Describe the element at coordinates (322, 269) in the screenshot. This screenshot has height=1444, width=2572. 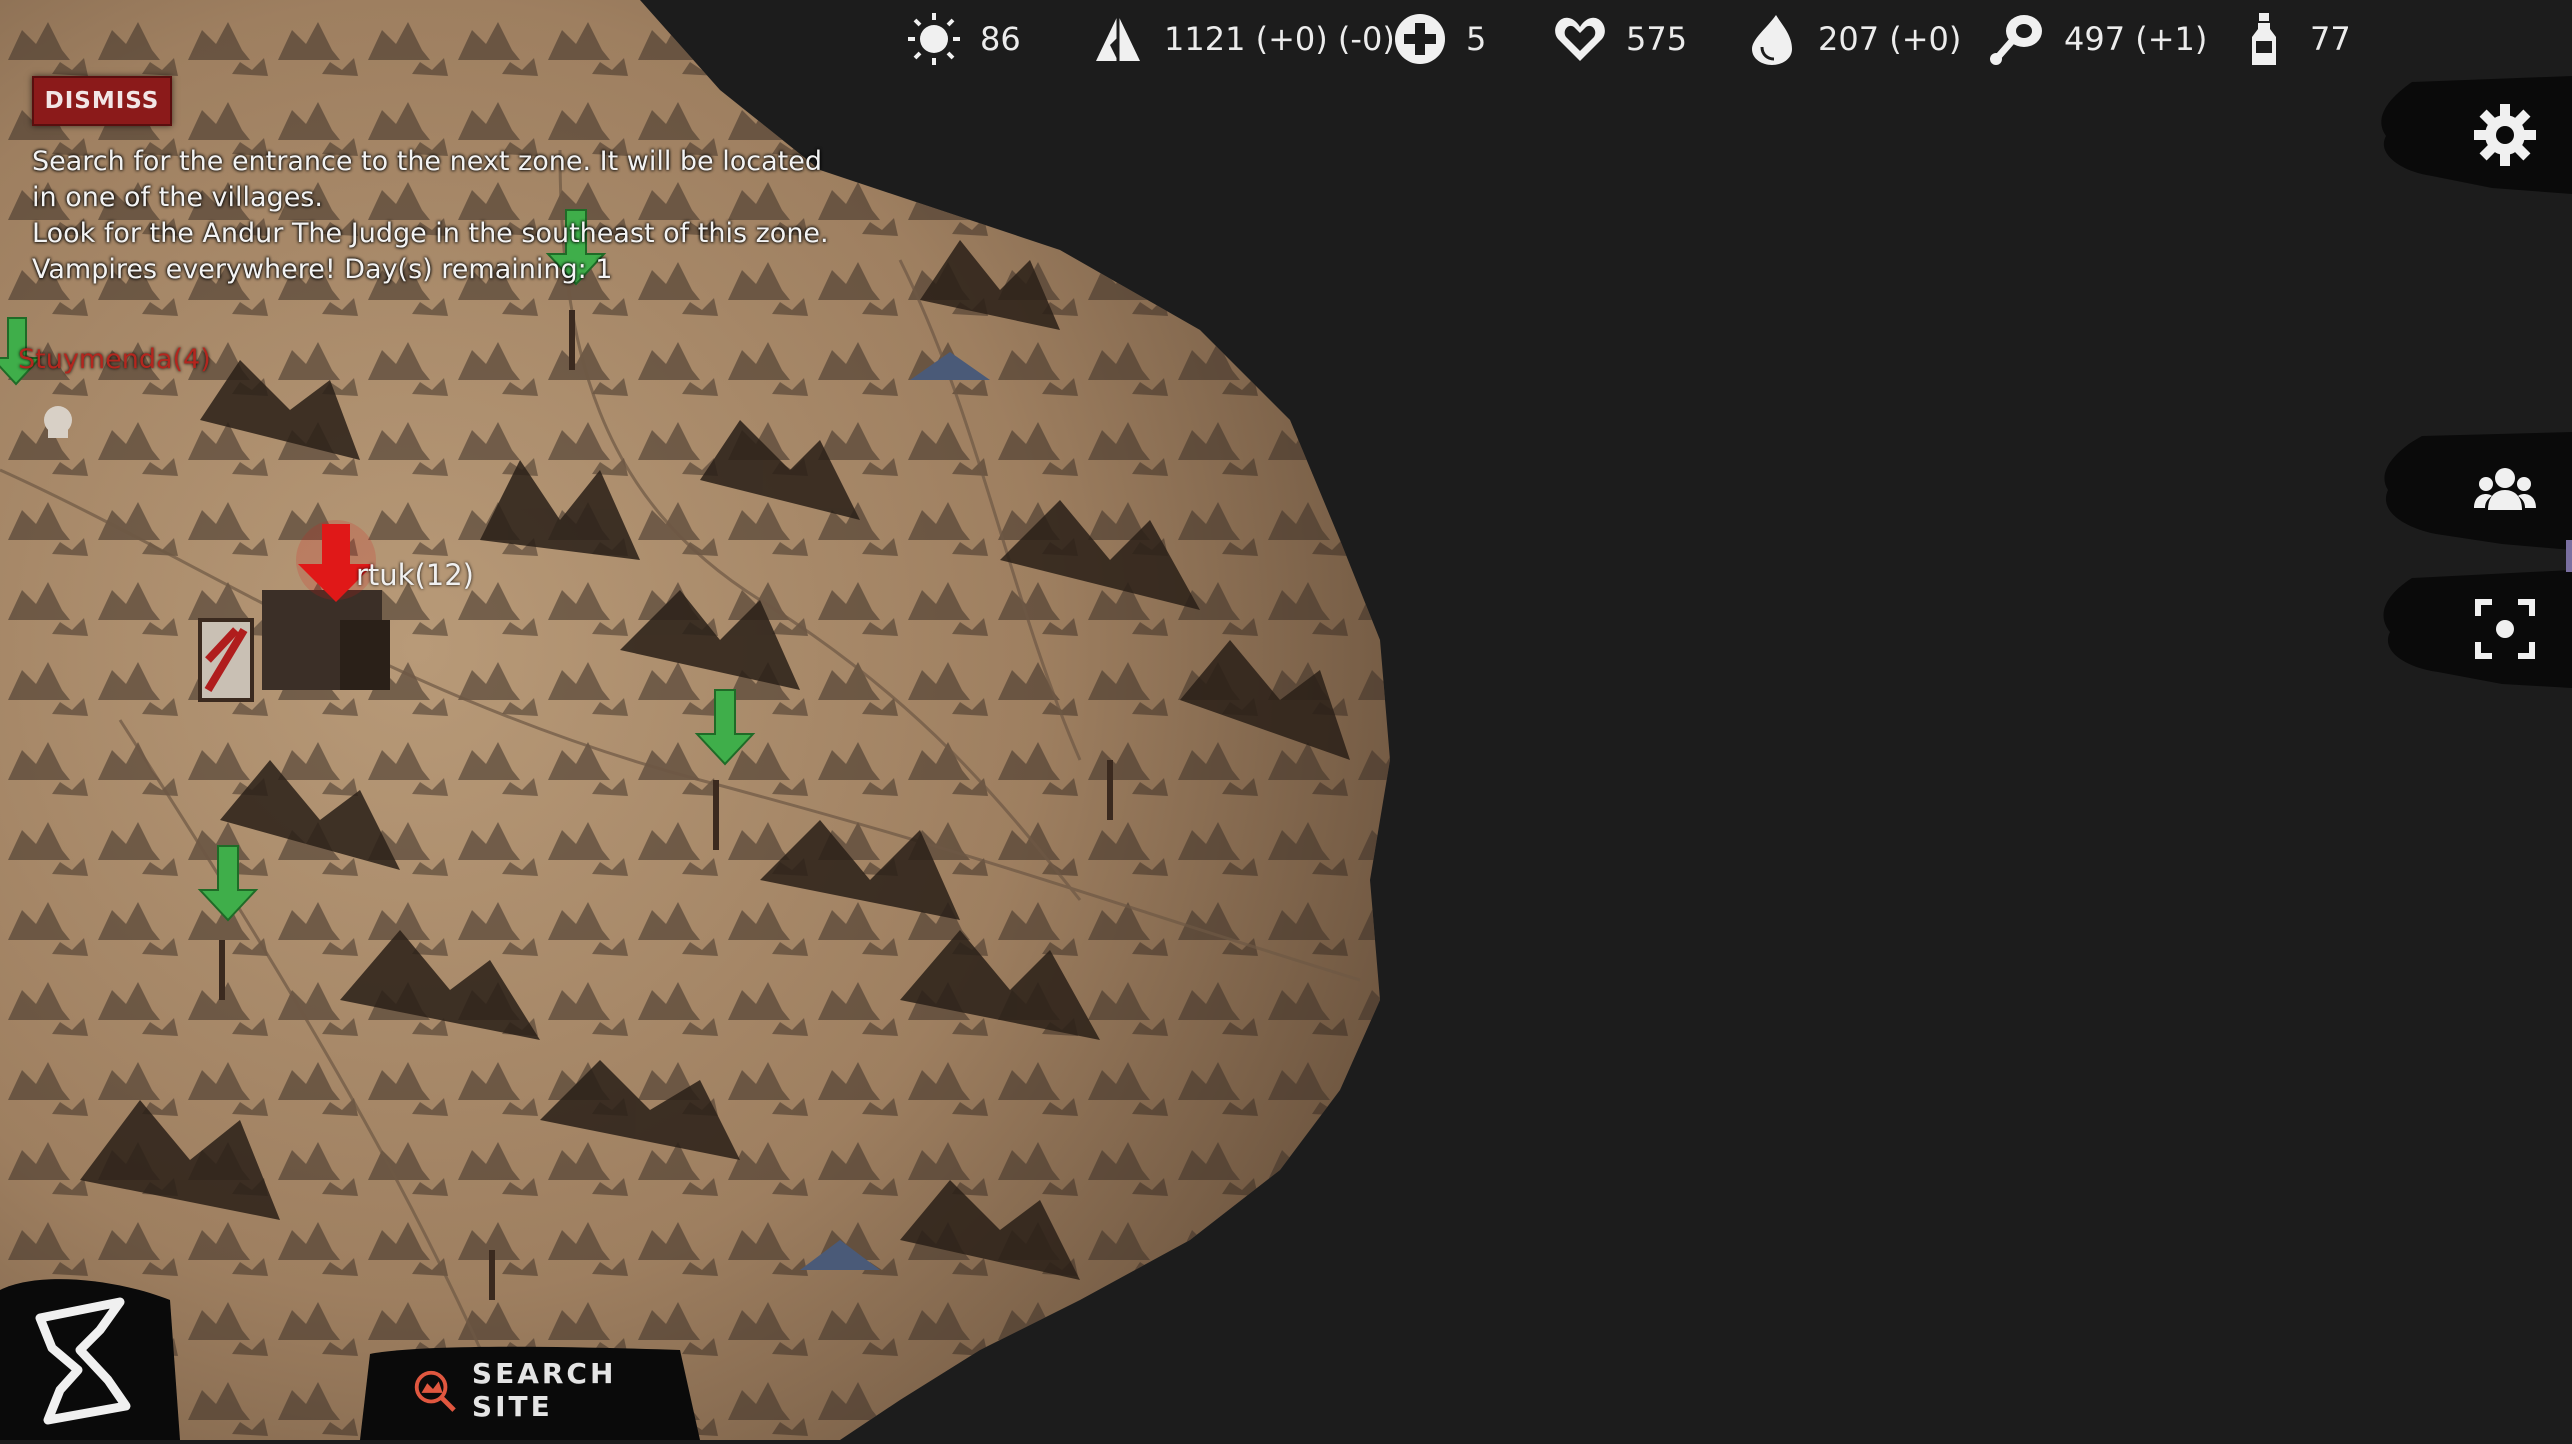
I see `quest-line: Vampires everywhere! Day(s) remaining: 1` at that location.